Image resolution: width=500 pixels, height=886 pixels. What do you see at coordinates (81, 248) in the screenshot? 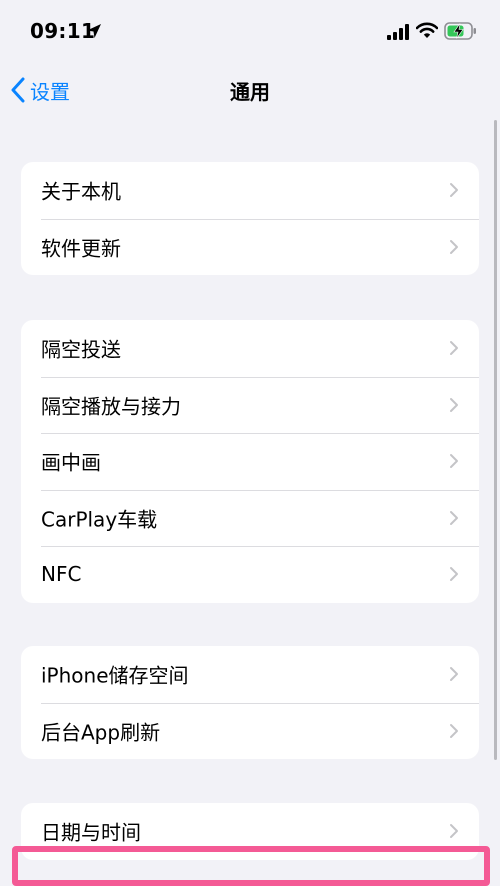
I see `row-label: 软件更新` at bounding box center [81, 248].